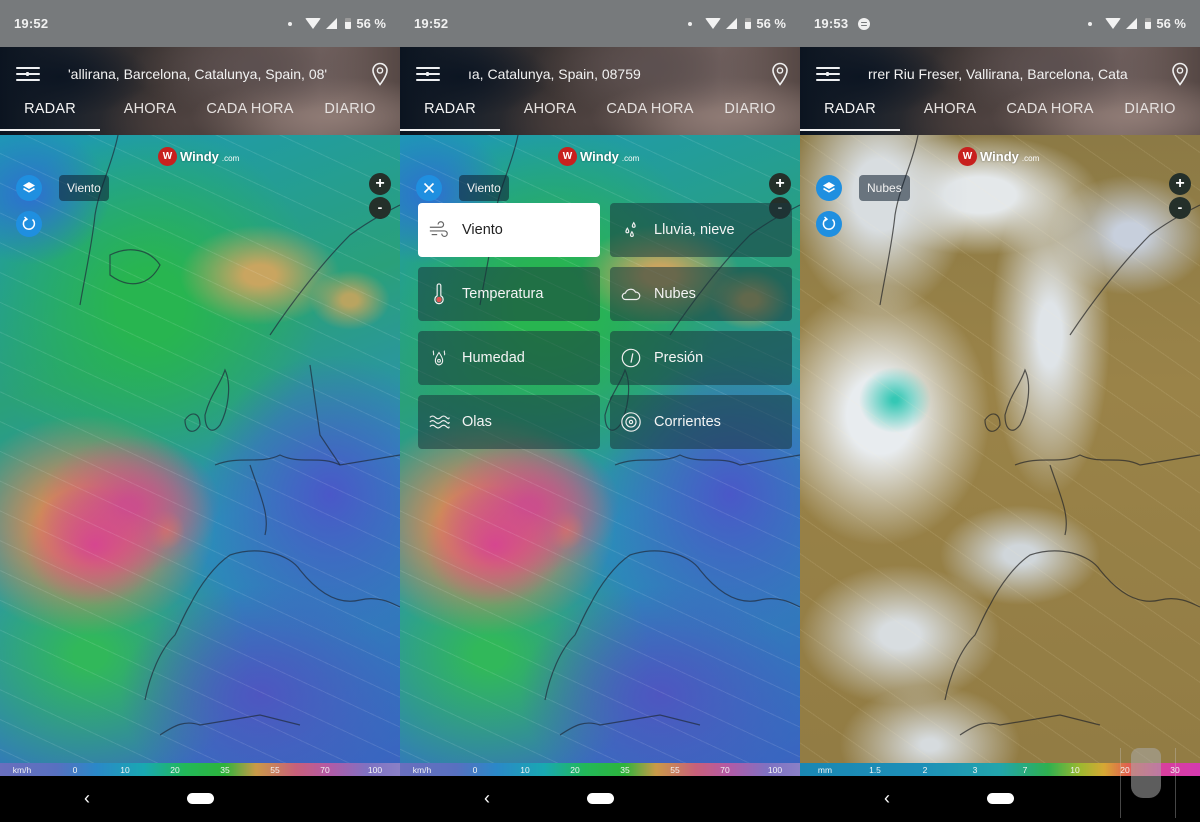 This screenshot has height=822, width=1200. What do you see at coordinates (429, 188) in the screenshot?
I see `close-picker-button` at bounding box center [429, 188].